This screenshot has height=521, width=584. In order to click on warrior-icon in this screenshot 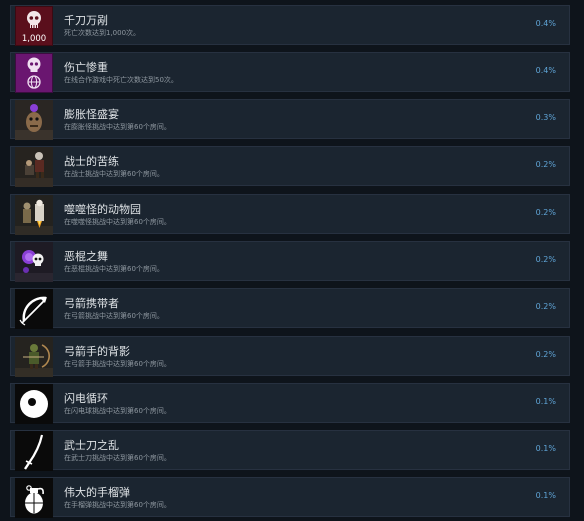, I will do `click(34, 167)`.